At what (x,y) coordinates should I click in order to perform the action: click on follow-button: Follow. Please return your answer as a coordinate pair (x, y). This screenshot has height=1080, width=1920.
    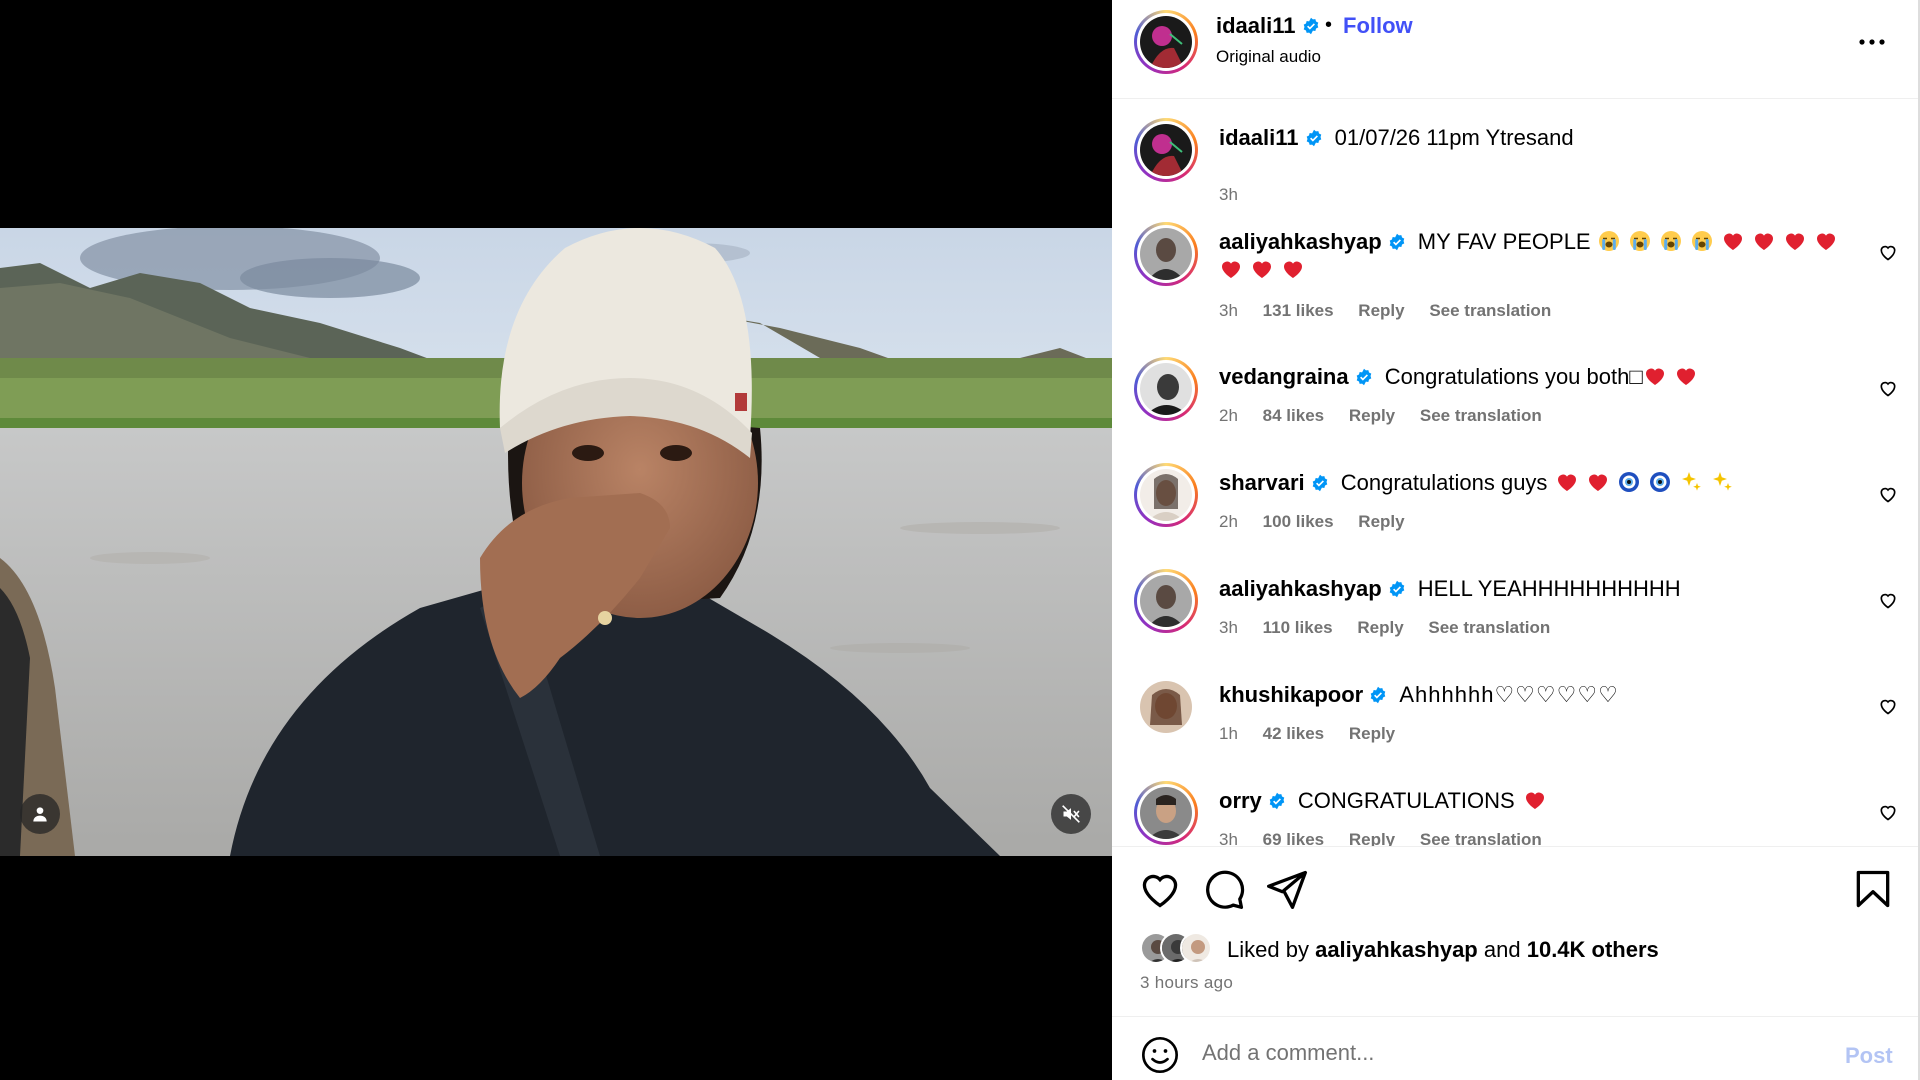
    Looking at the image, I should click on (1378, 26).